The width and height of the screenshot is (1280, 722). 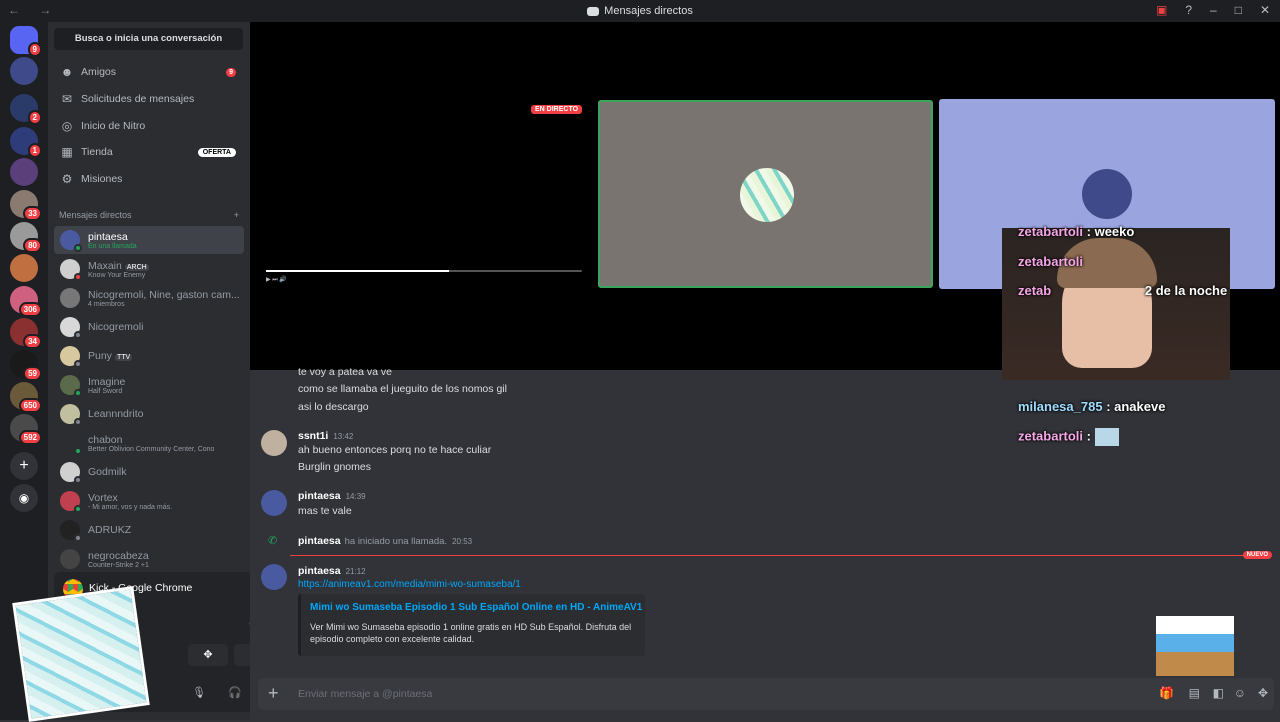 I want to click on live-badge: EN DIRECTO, so click(x=557, y=109).